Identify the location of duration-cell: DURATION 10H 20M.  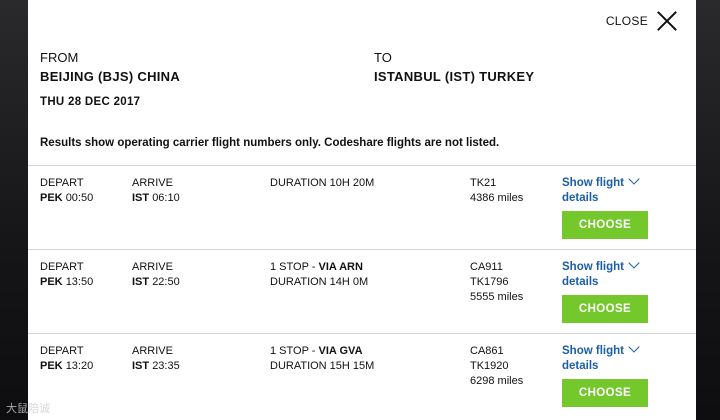
(322, 183).